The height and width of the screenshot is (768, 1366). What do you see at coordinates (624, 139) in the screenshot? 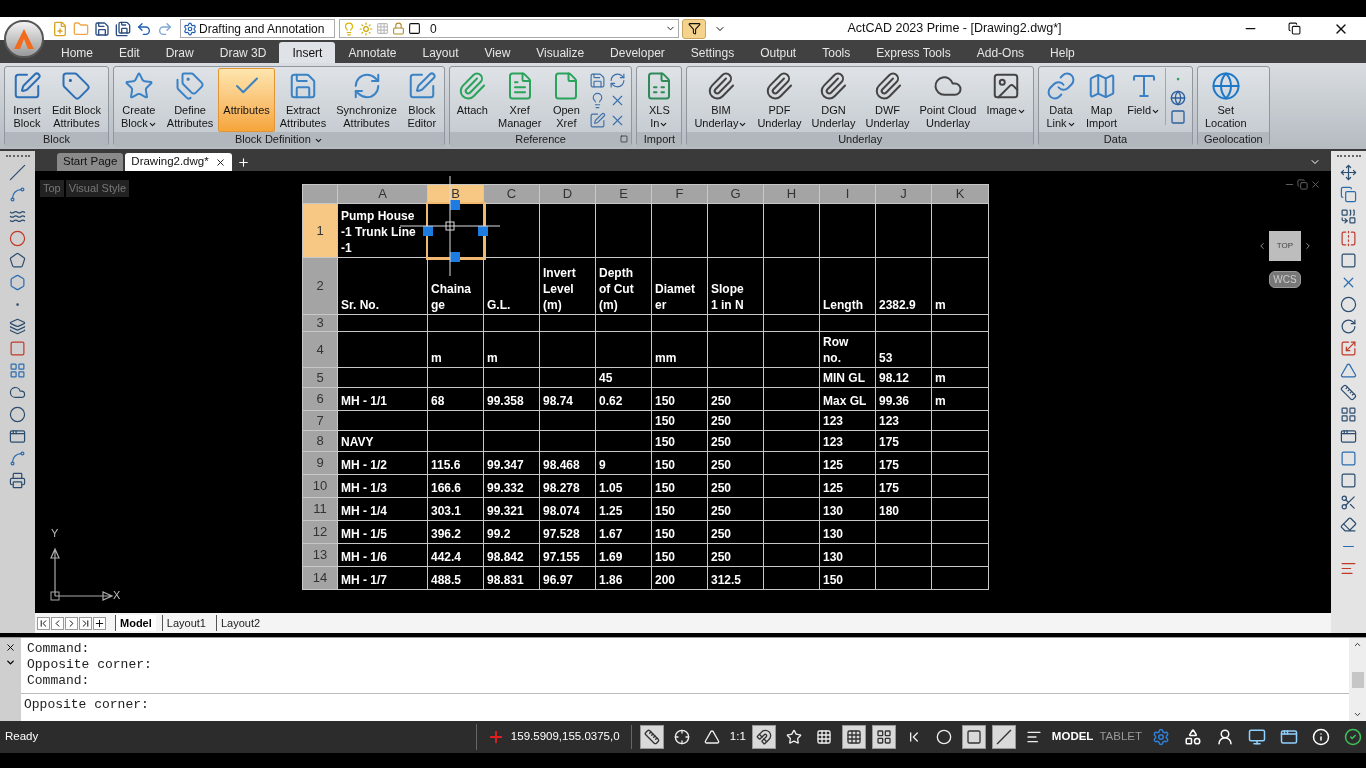
I see `dialog-launcher-icon` at bounding box center [624, 139].